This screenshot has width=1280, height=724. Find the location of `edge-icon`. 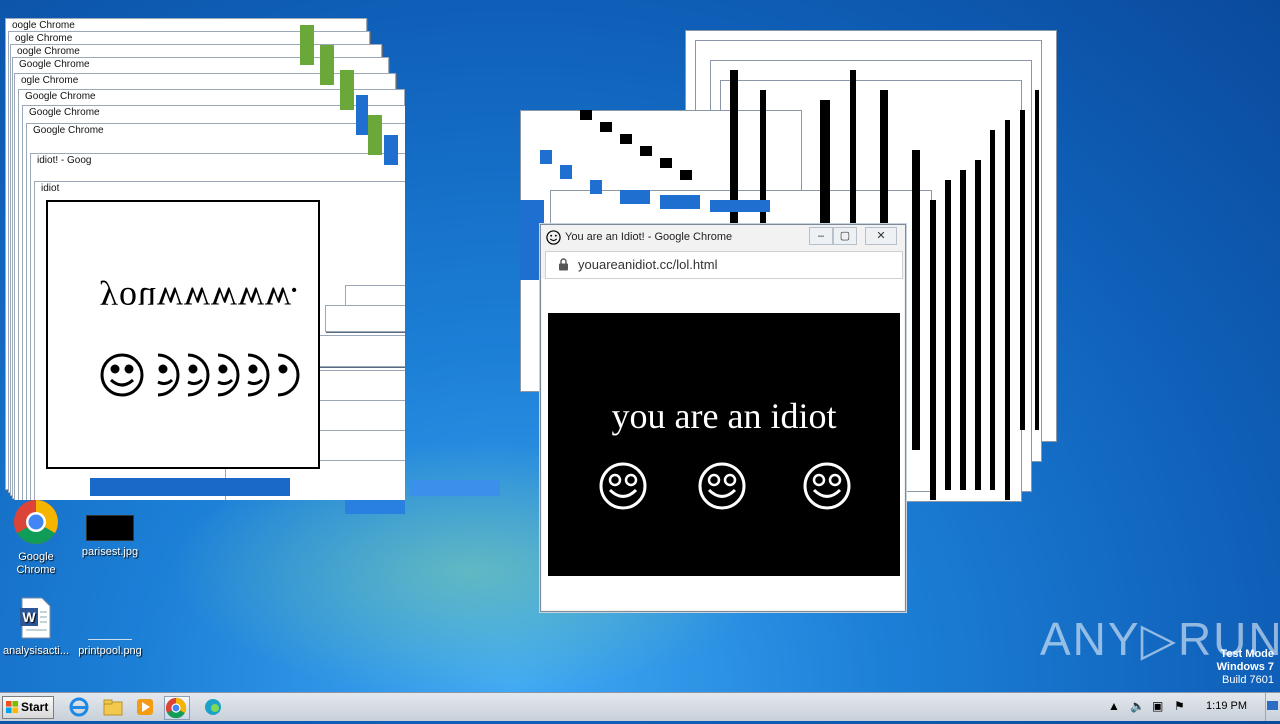

edge-icon is located at coordinates (214, 707).